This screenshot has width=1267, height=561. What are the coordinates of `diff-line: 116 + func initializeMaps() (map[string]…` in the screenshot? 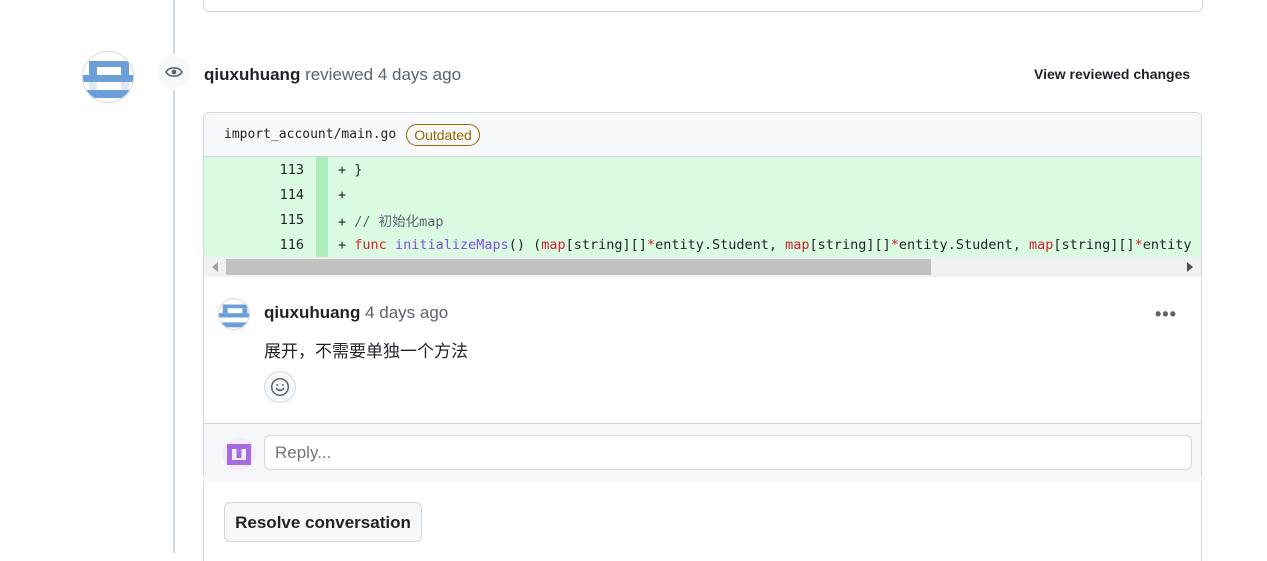 It's located at (702, 244).